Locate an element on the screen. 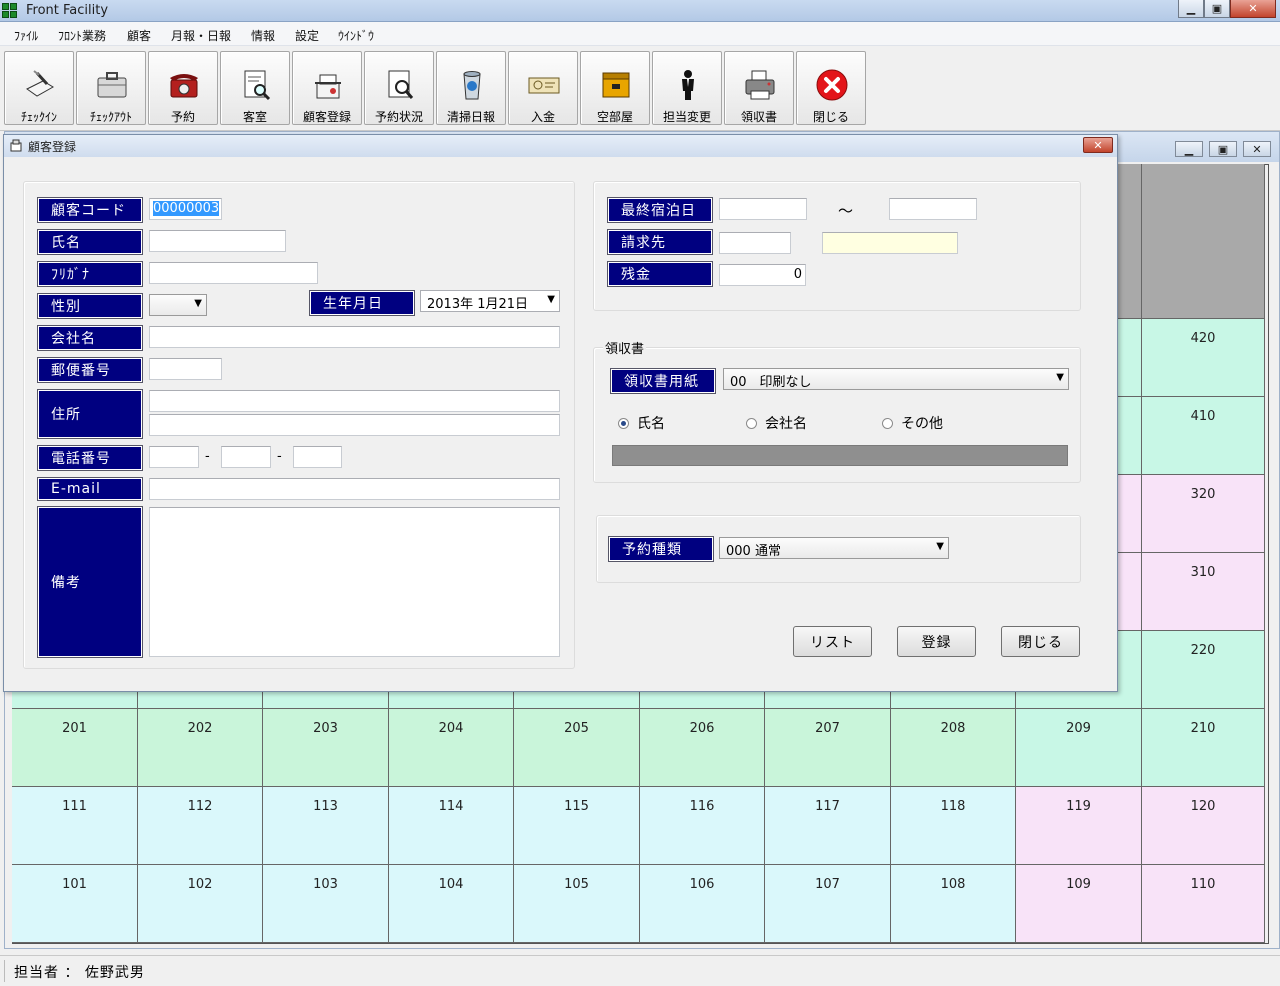 The image size is (1280, 986). staff-change-button: 担当変更 is located at coordinates (687, 88).